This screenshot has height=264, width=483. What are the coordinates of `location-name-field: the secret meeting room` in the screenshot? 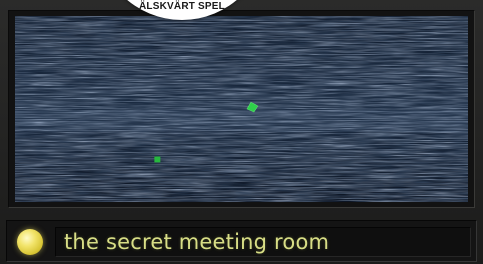 It's located at (263, 242).